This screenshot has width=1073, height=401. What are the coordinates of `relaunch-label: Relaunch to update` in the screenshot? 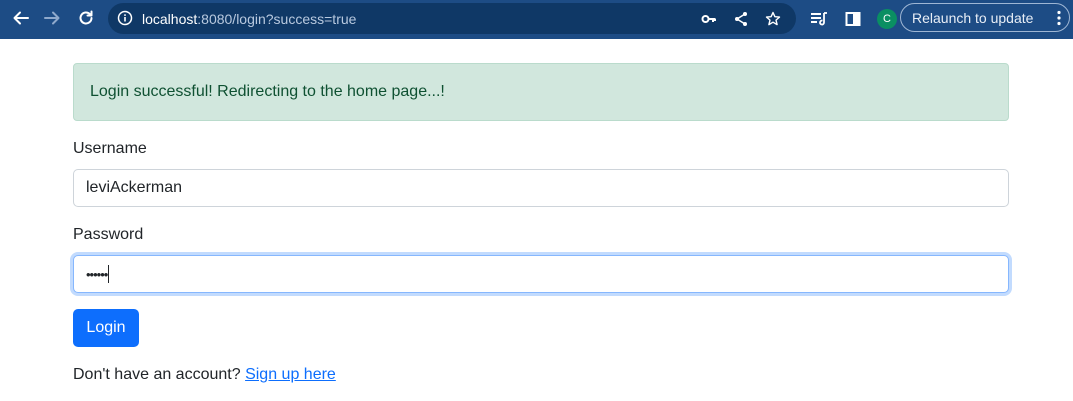 It's located at (973, 17).